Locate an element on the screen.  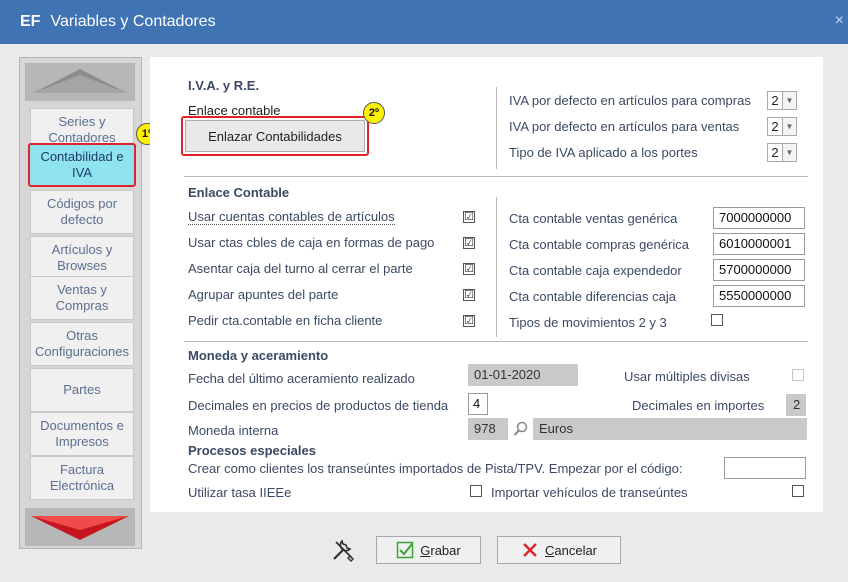
iva-compras-select: 2 ▼ is located at coordinates (782, 100).